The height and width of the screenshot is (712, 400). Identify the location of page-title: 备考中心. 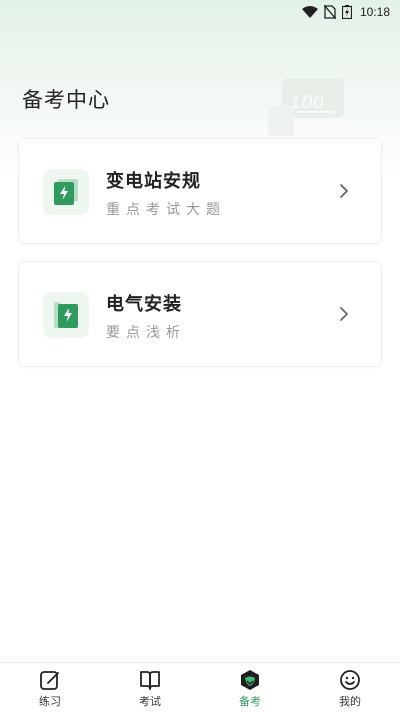
(66, 100).